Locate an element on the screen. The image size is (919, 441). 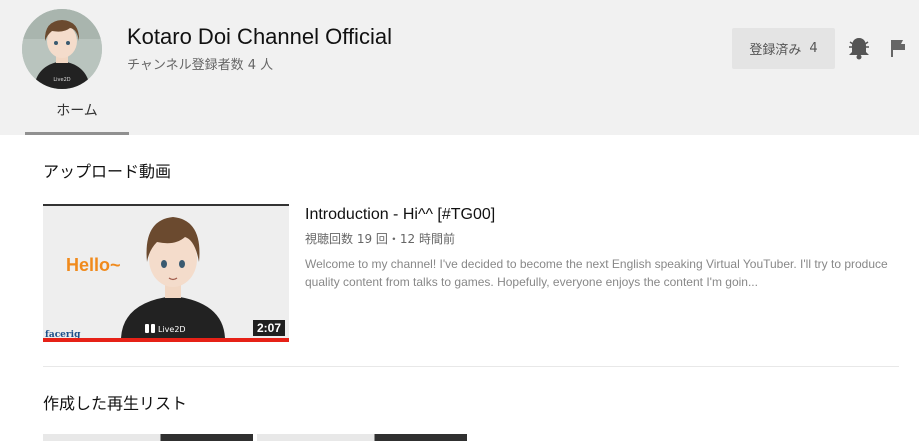
video-title: Introduction - Hi^^ [#TG00] is located at coordinates (400, 215).